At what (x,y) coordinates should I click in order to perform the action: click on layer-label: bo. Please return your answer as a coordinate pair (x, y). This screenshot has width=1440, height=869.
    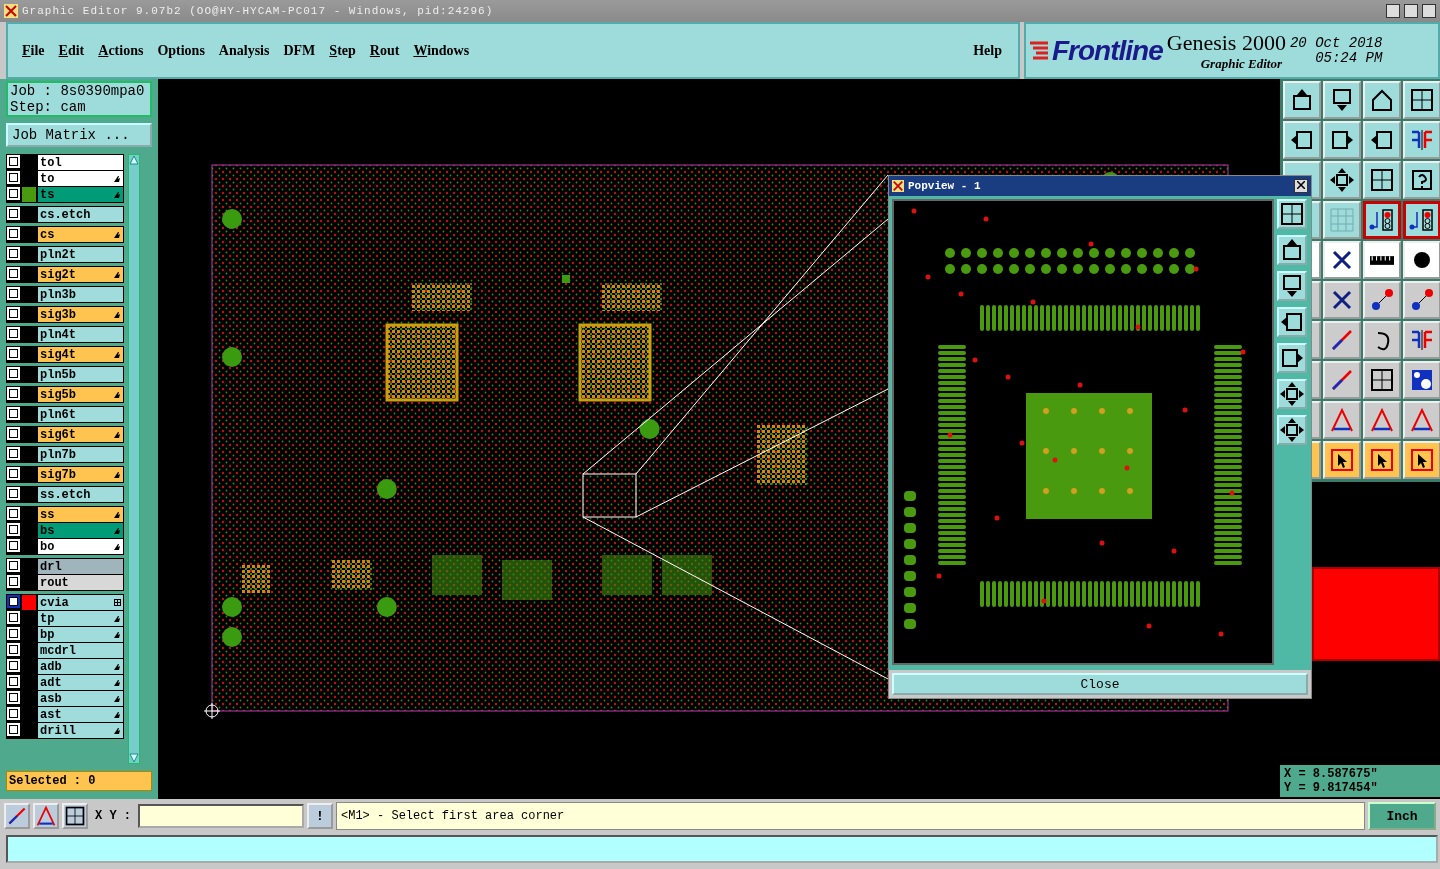
    Looking at the image, I should click on (47, 546).